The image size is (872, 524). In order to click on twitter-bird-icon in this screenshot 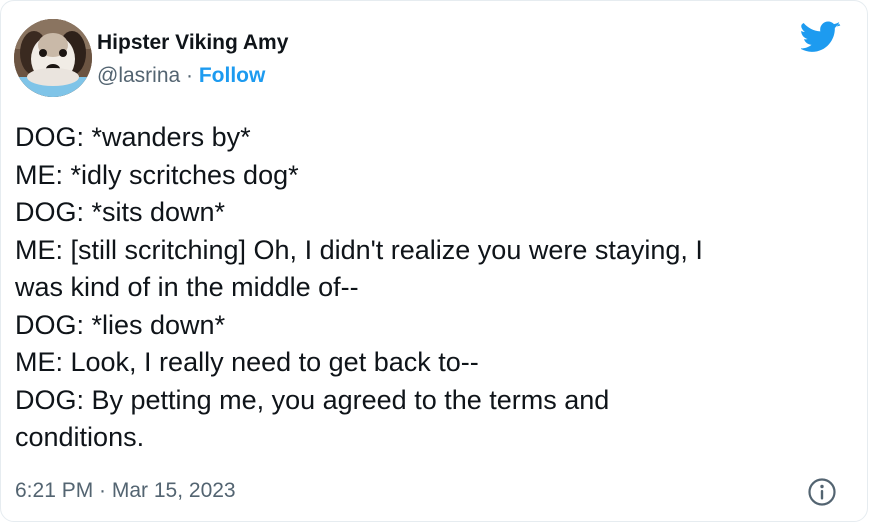, I will do `click(821, 38)`.